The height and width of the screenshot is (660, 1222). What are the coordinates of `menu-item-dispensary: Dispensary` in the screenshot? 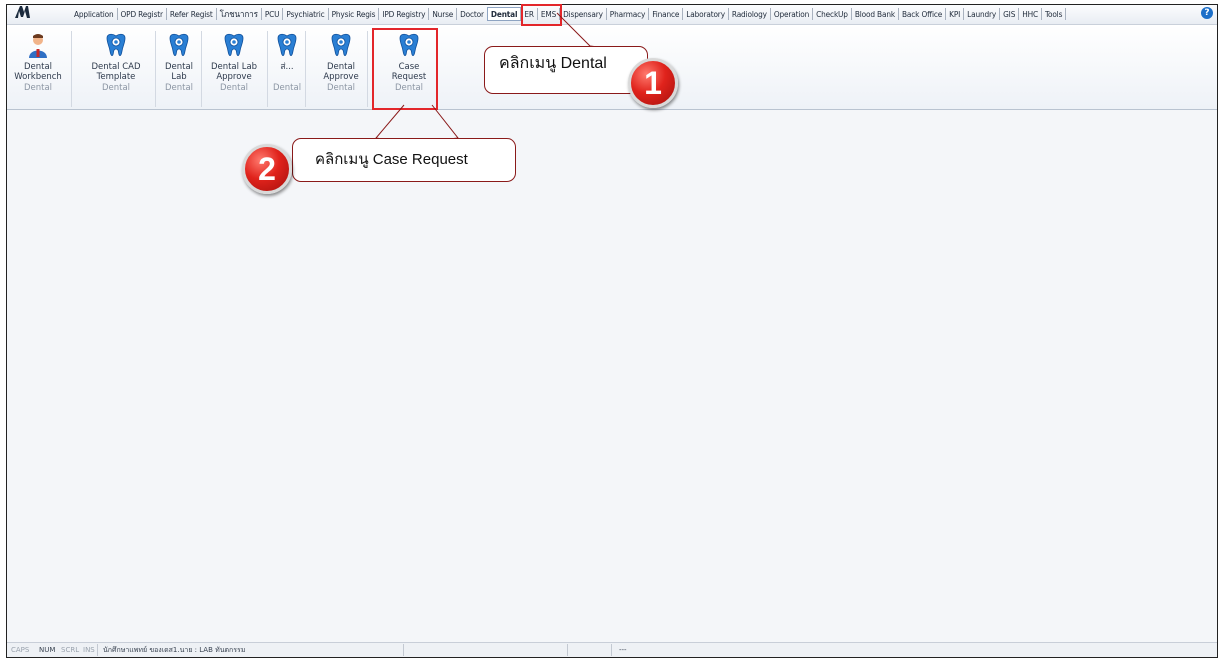 It's located at (583, 14).